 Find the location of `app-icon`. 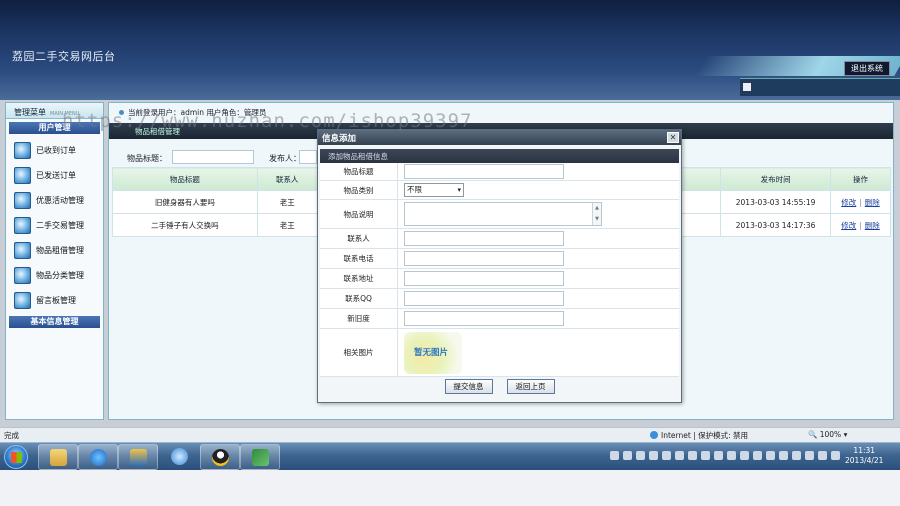

app-icon is located at coordinates (179, 456).